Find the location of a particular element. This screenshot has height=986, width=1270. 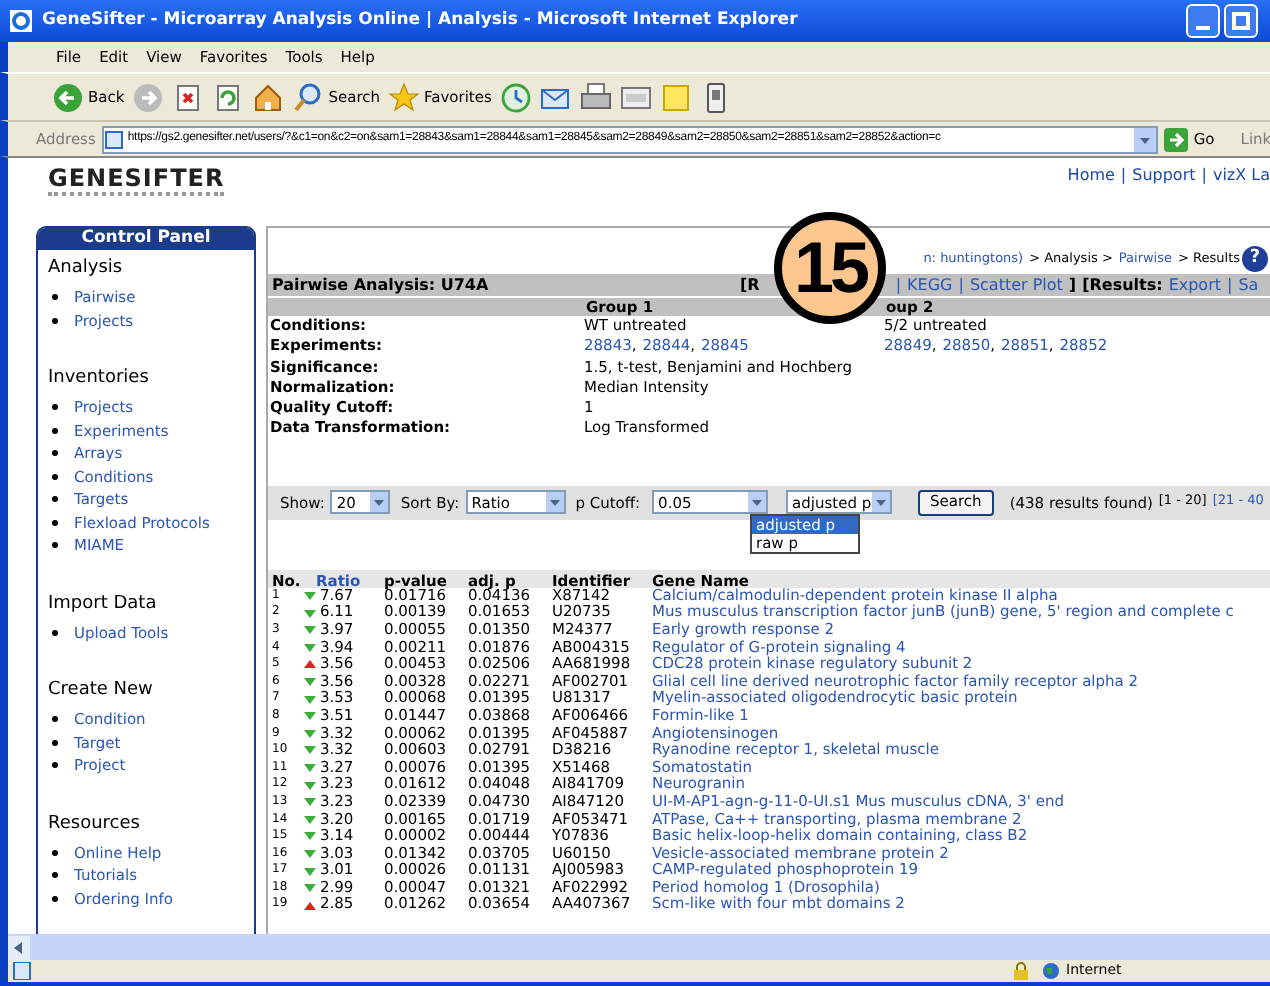

header-link: Sa is located at coordinates (1248, 285).